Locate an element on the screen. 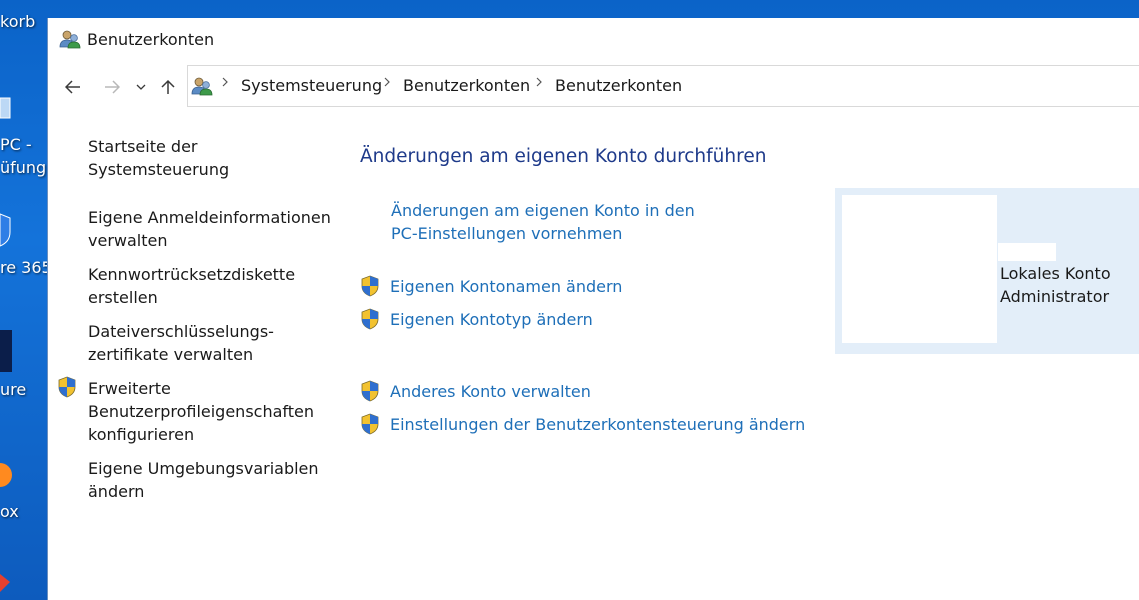 This screenshot has width=1139, height=600. account-name-redacted is located at coordinates (1027, 252).